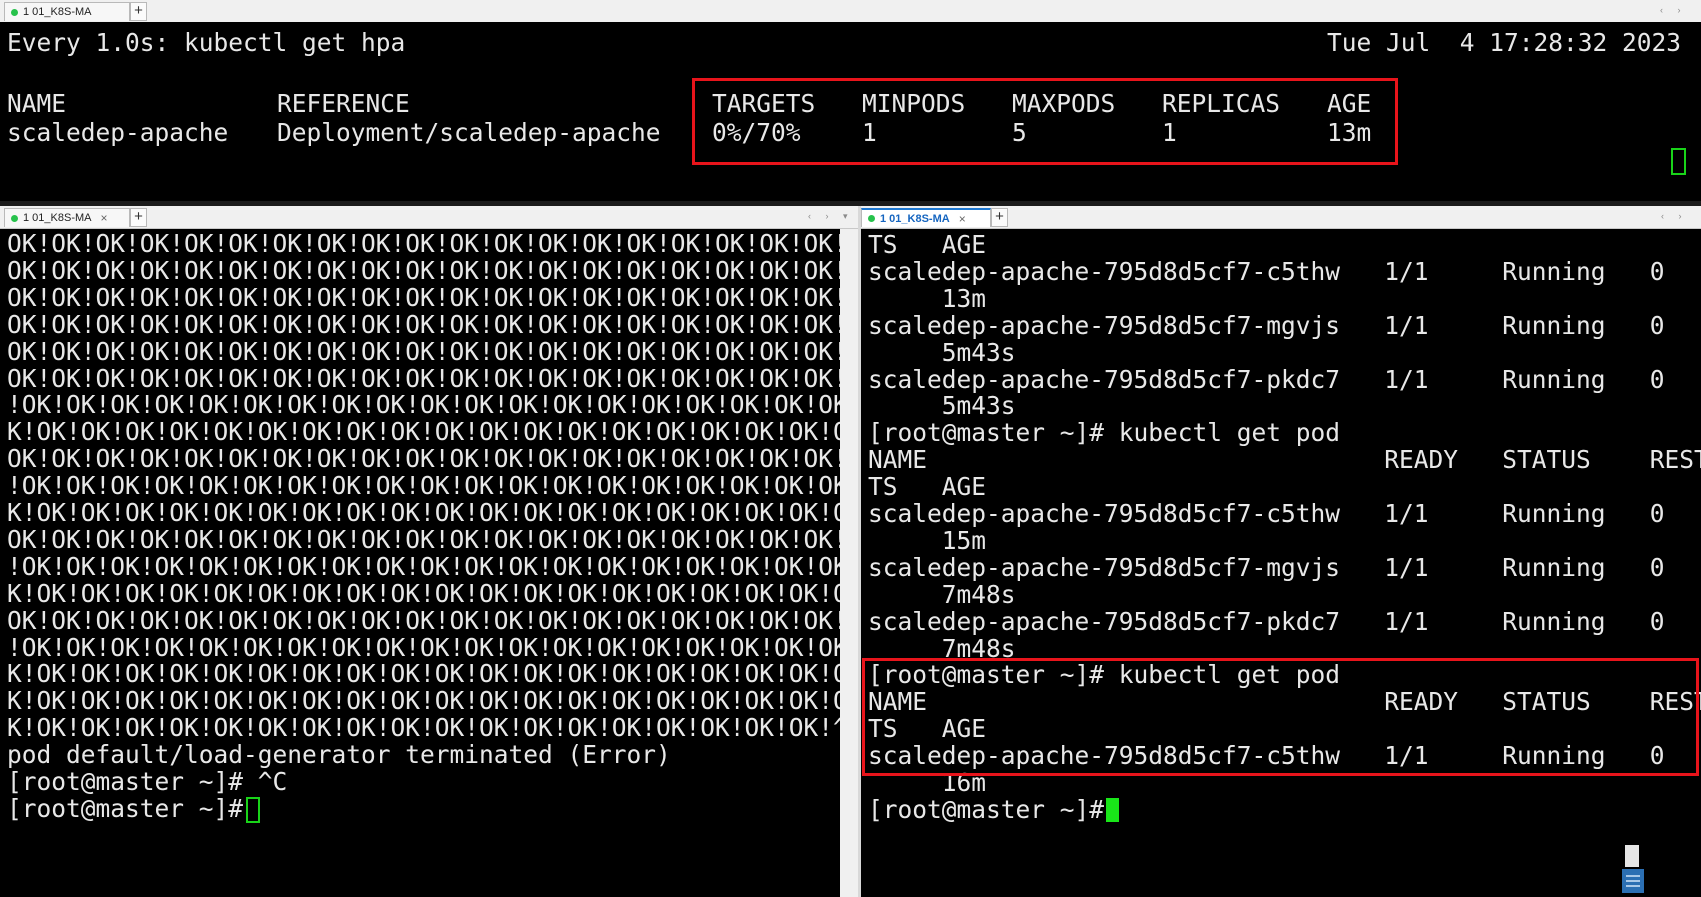 The height and width of the screenshot is (897, 1701). What do you see at coordinates (37, 103) in the screenshot?
I see `col-name: NAME` at bounding box center [37, 103].